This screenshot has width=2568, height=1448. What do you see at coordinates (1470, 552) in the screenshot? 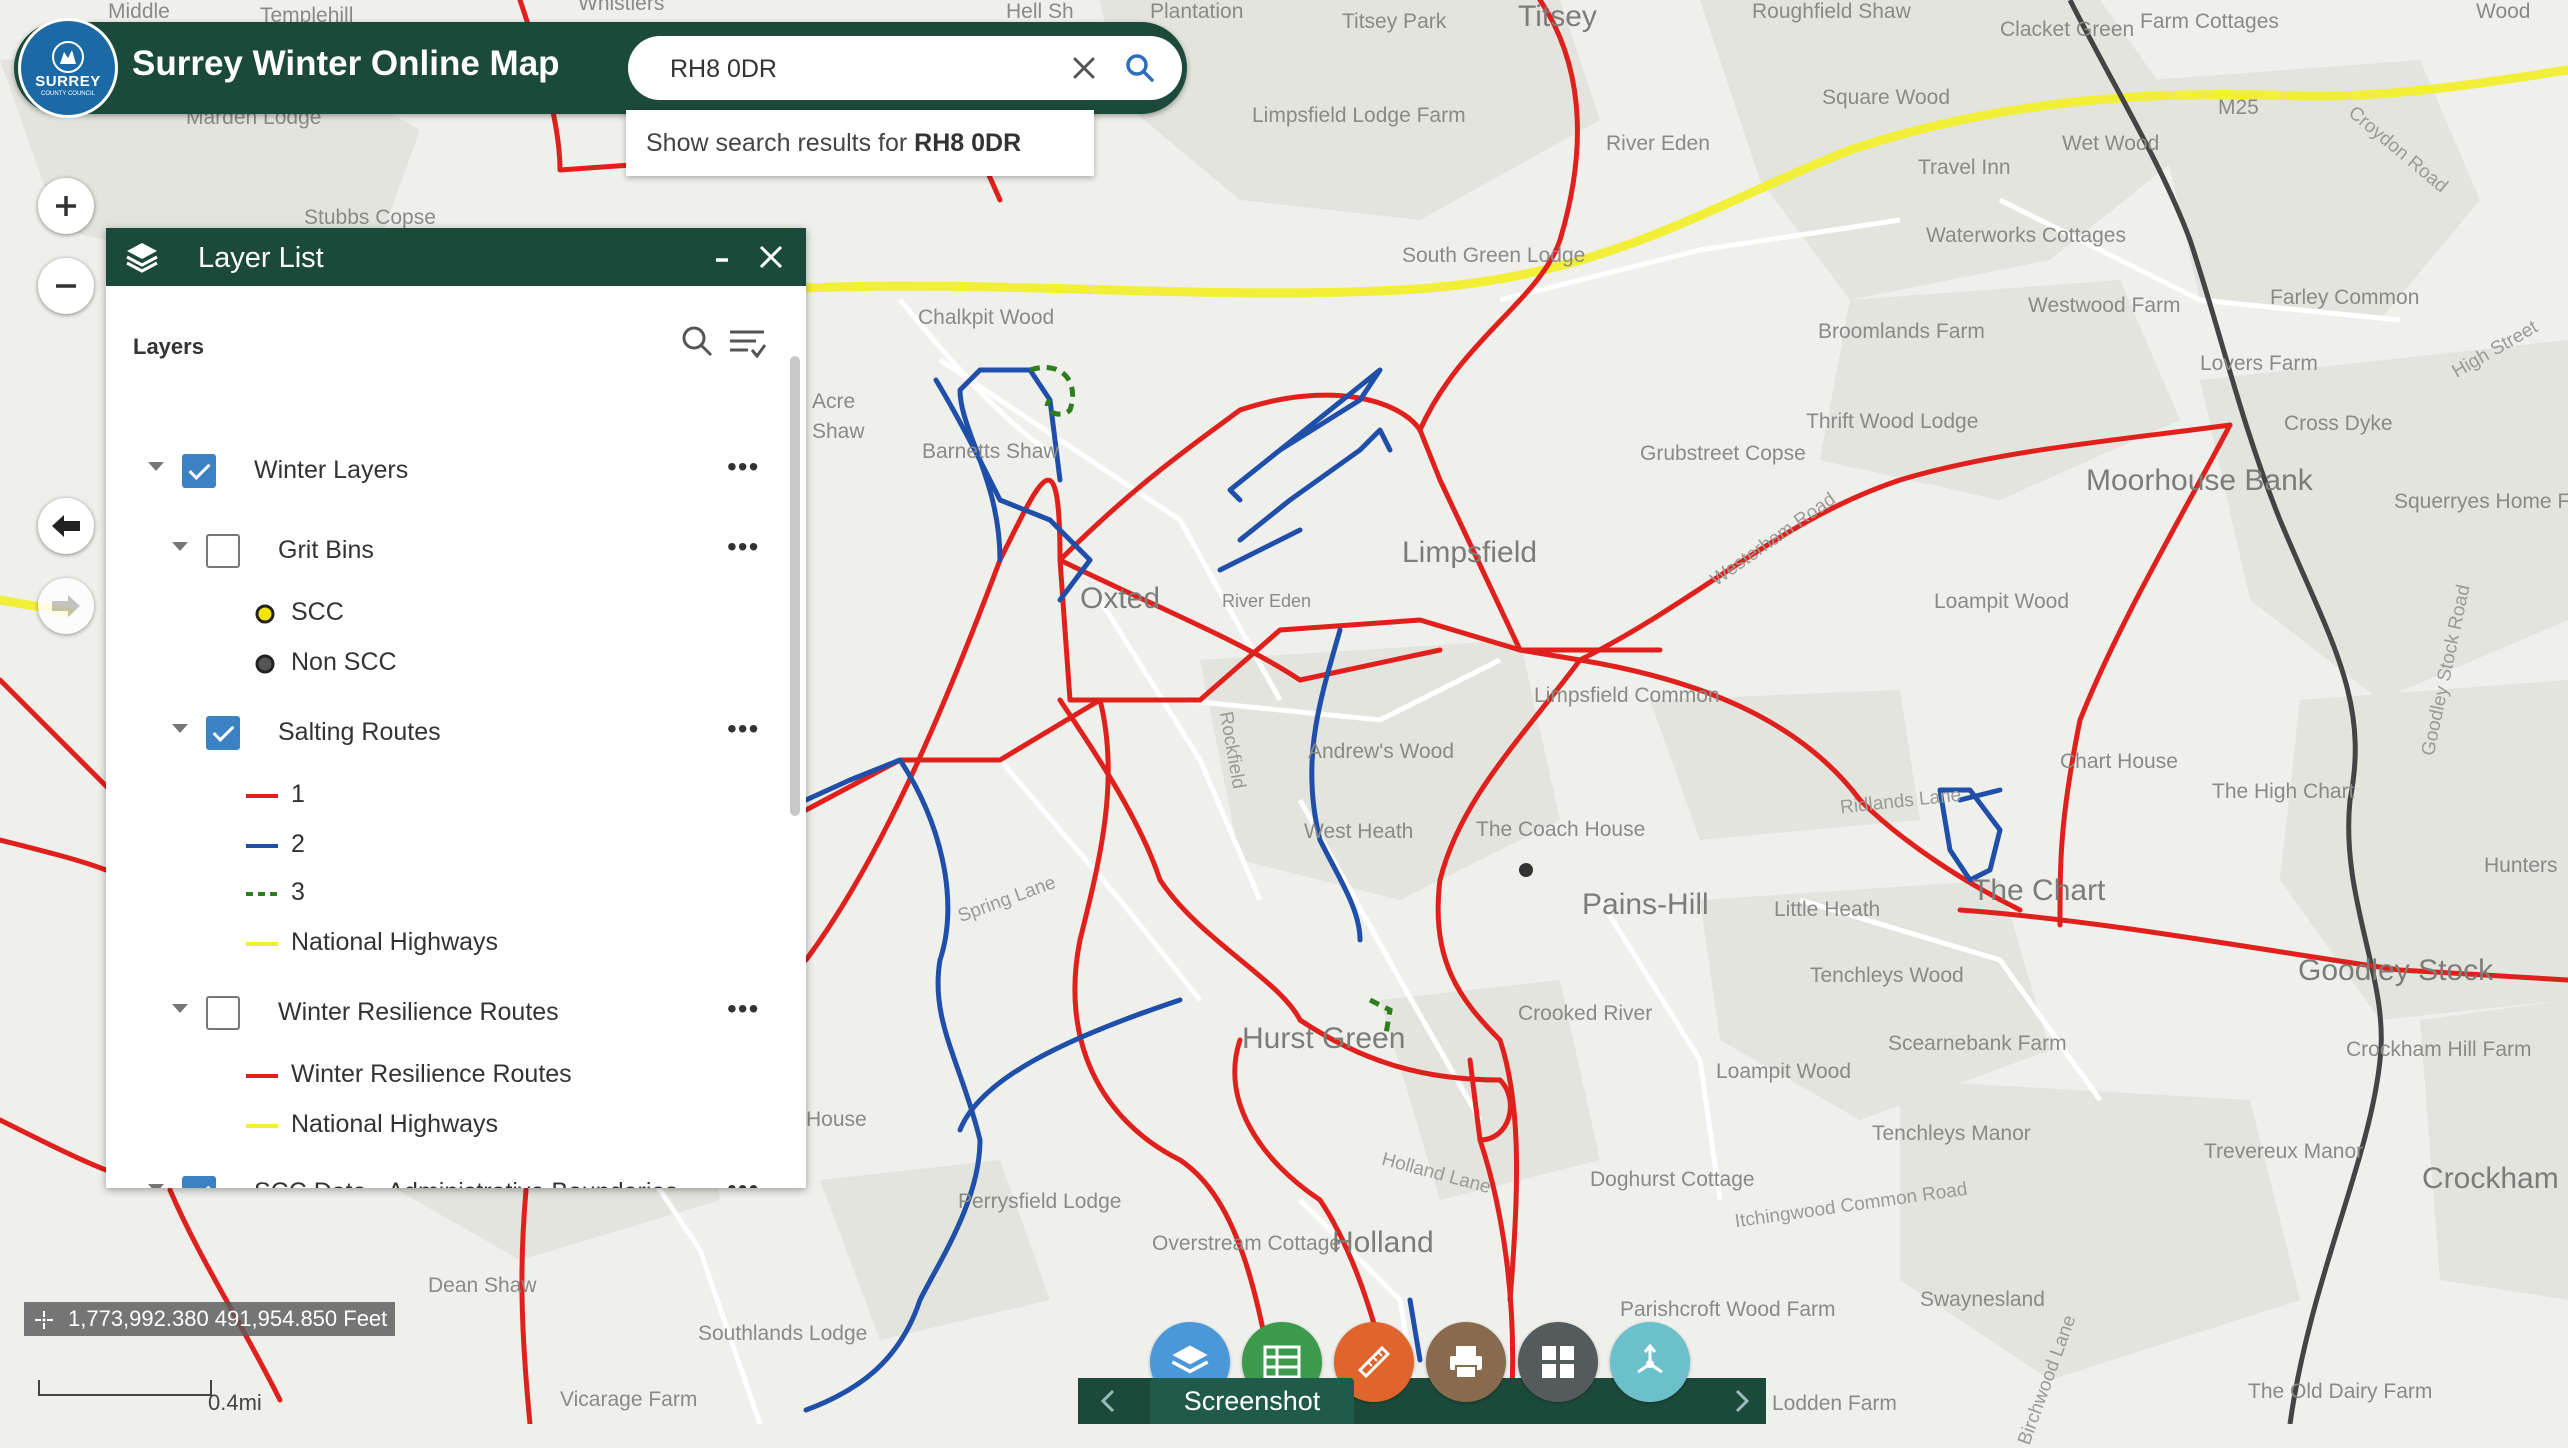
I see `map-label: Limpsfield` at bounding box center [1470, 552].